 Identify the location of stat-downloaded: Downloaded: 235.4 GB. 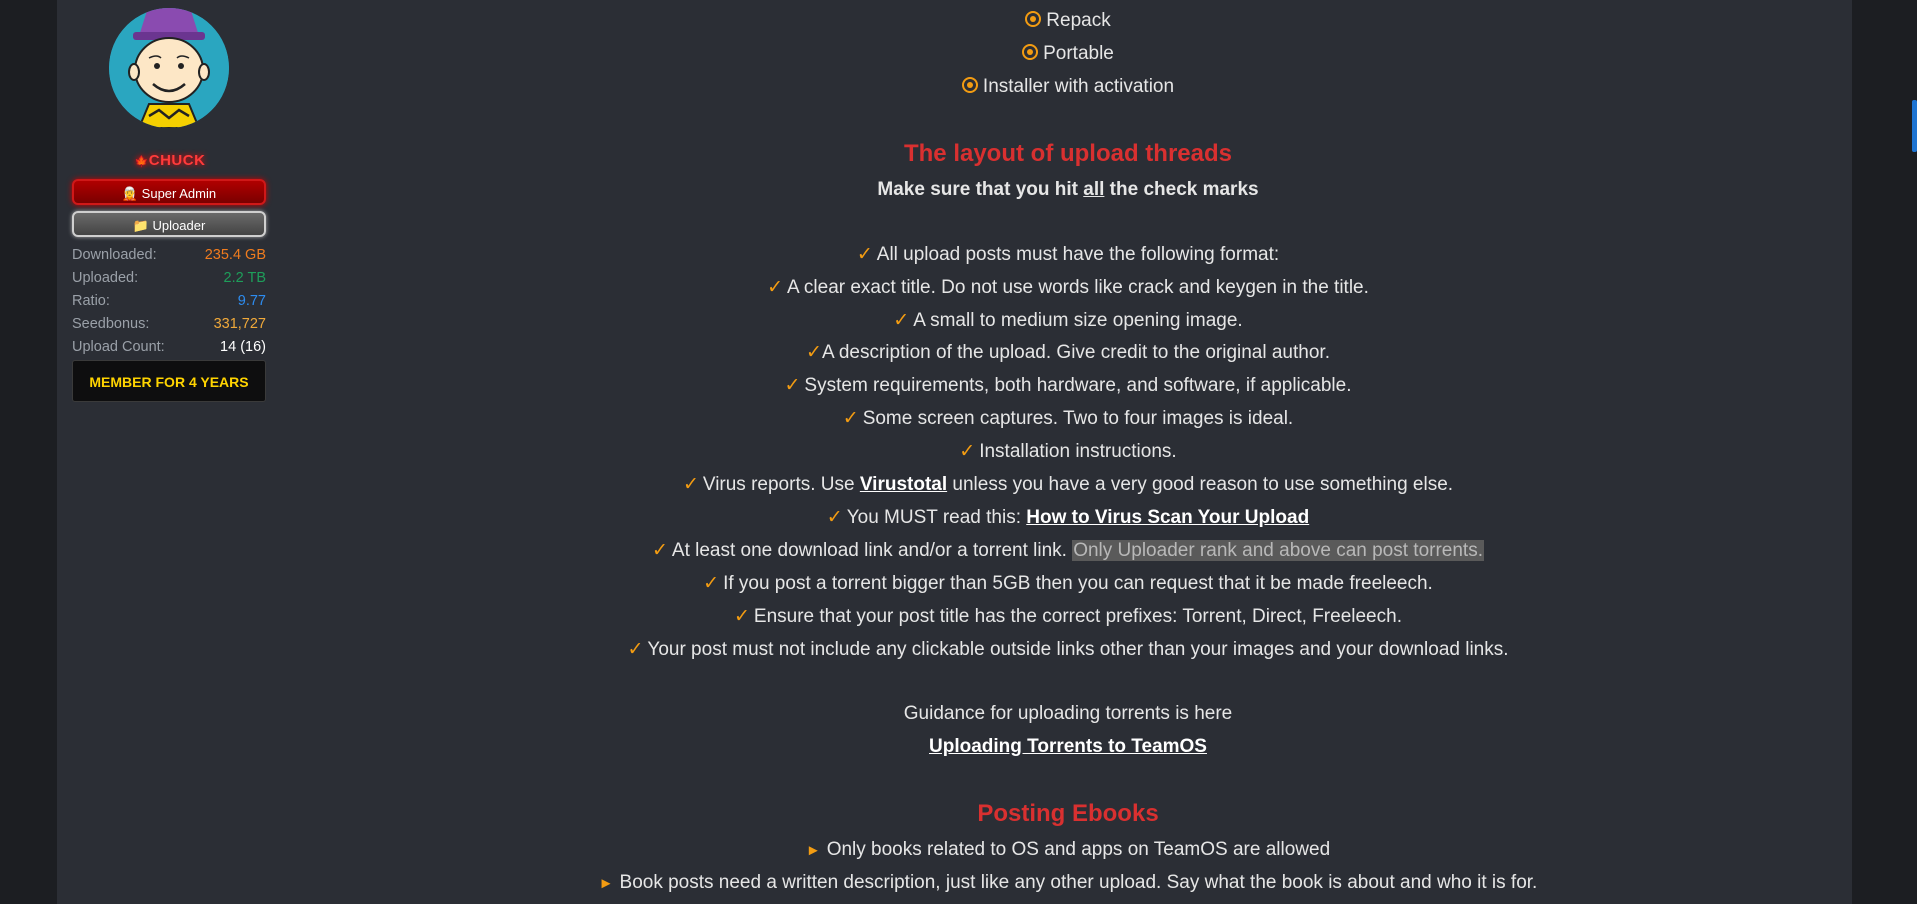
(169, 255).